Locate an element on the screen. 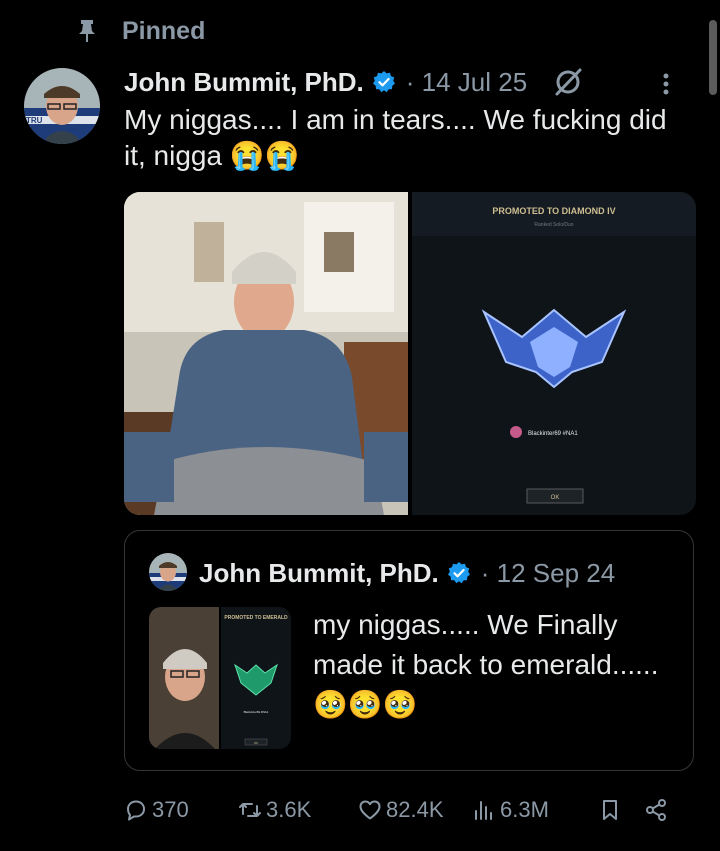 The width and height of the screenshot is (720, 851). avatar: TRU is located at coordinates (62, 106).